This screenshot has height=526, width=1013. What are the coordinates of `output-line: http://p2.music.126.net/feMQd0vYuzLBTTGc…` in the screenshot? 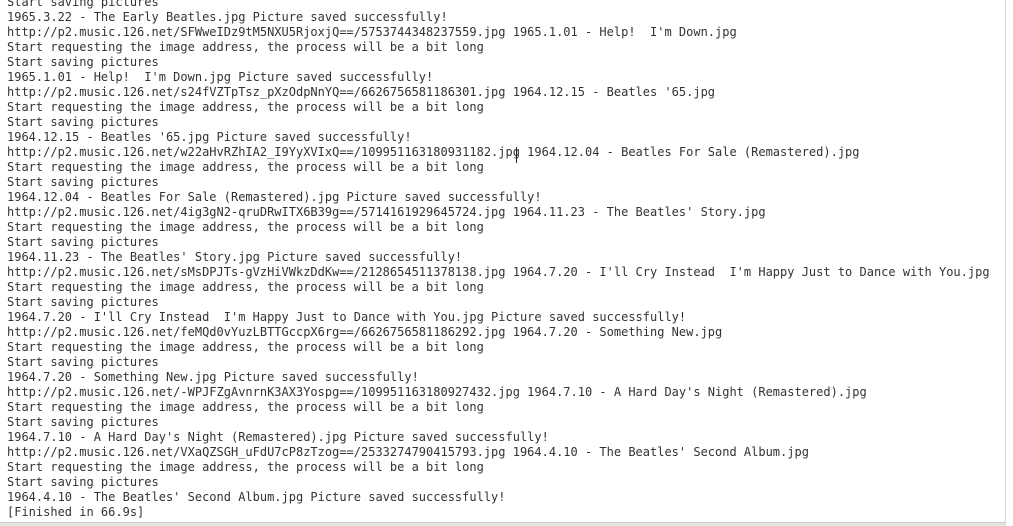 It's located at (365, 332).